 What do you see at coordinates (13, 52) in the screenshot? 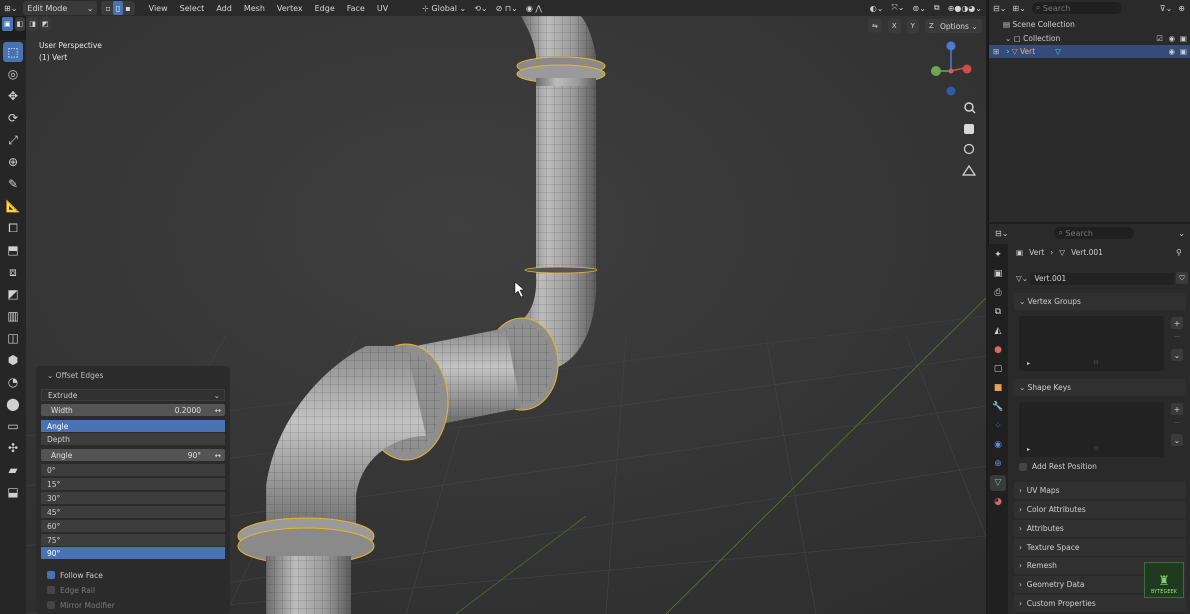
I see `select-box-icon: ⬚` at bounding box center [13, 52].